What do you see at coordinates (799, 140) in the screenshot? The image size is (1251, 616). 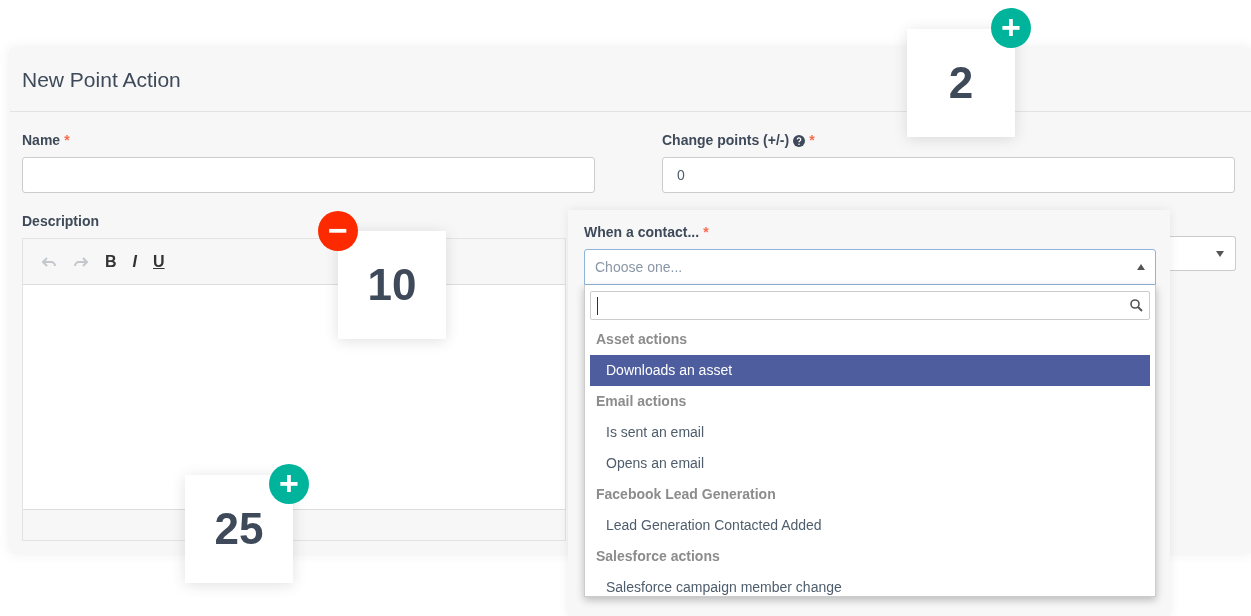 I see `help-icon` at bounding box center [799, 140].